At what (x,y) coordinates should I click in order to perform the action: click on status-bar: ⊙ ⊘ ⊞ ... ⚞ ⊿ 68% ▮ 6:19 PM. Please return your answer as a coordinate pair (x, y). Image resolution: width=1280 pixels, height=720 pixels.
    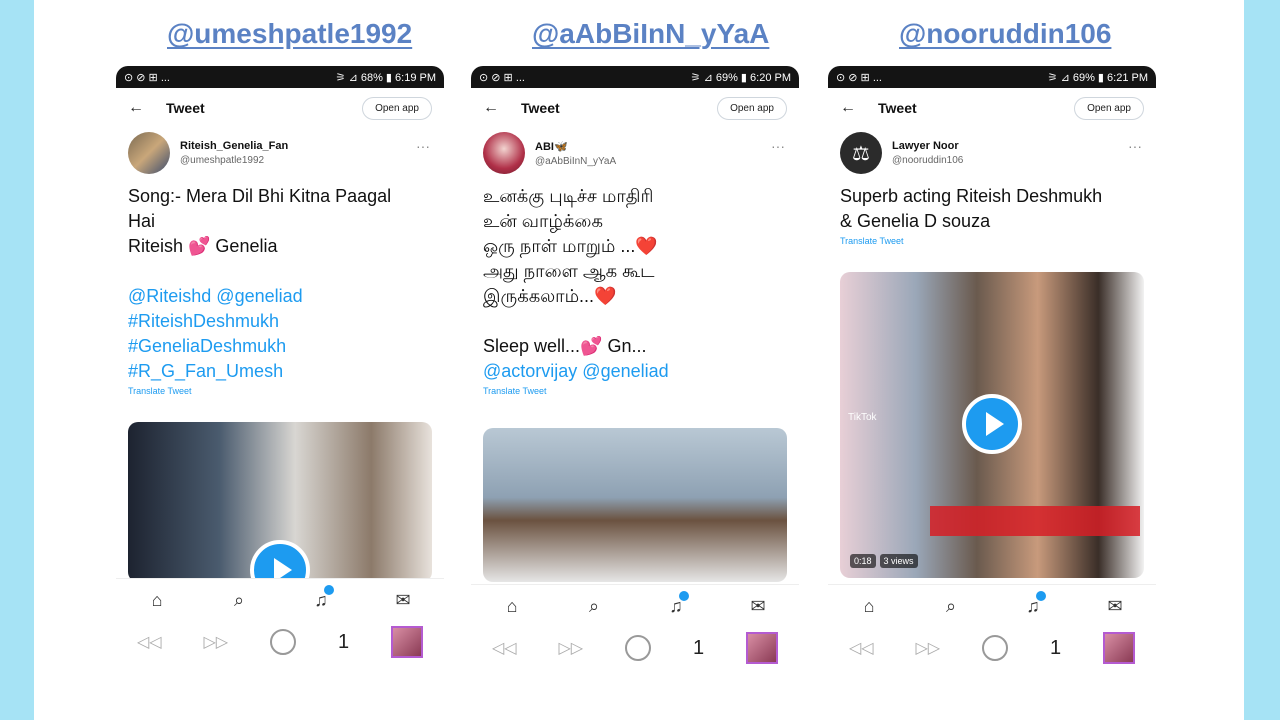
    Looking at the image, I should click on (280, 77).